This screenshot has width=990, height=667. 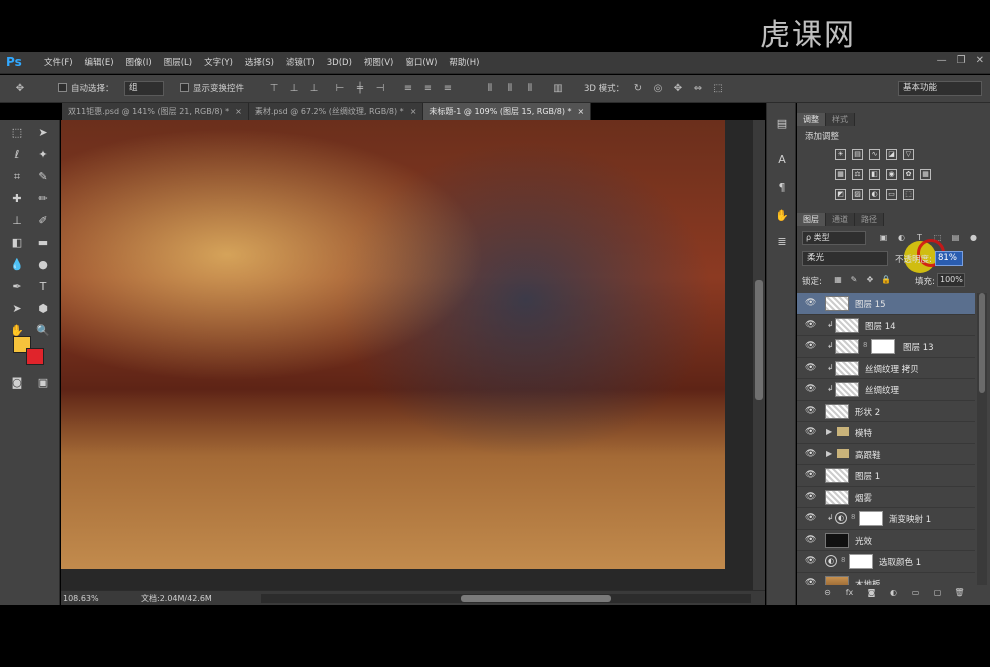 I want to click on layers-scrollbar, so click(x=982, y=439).